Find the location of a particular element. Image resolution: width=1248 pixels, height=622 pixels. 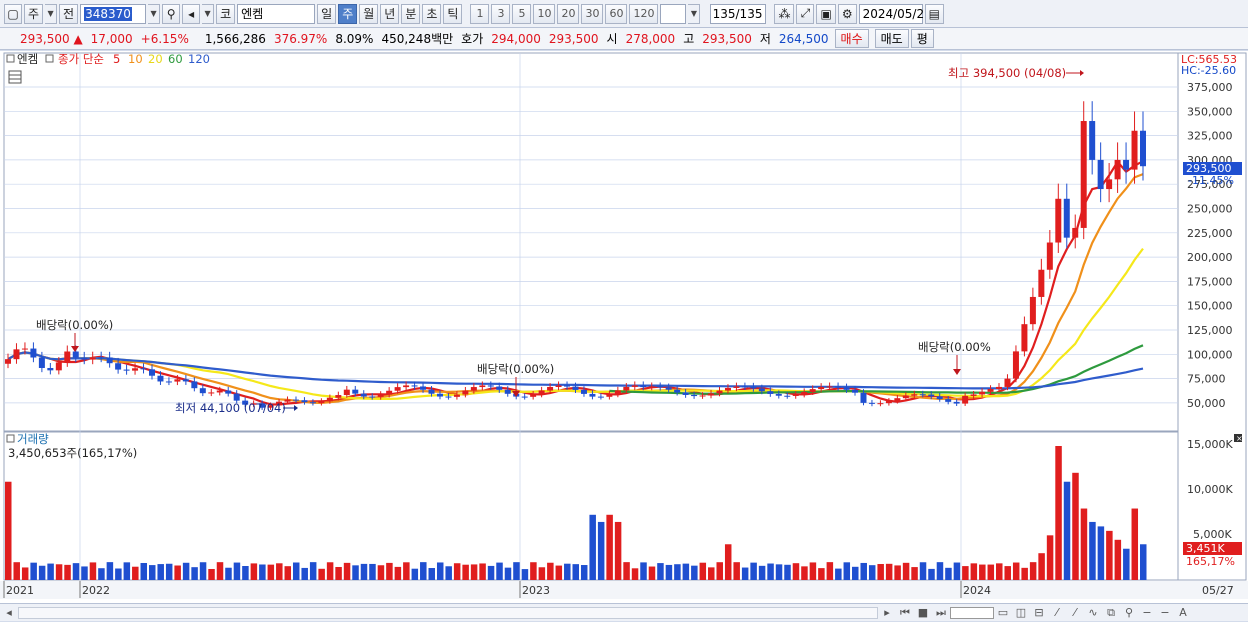

copy-icon: ⧉ is located at coordinates (1111, 613).